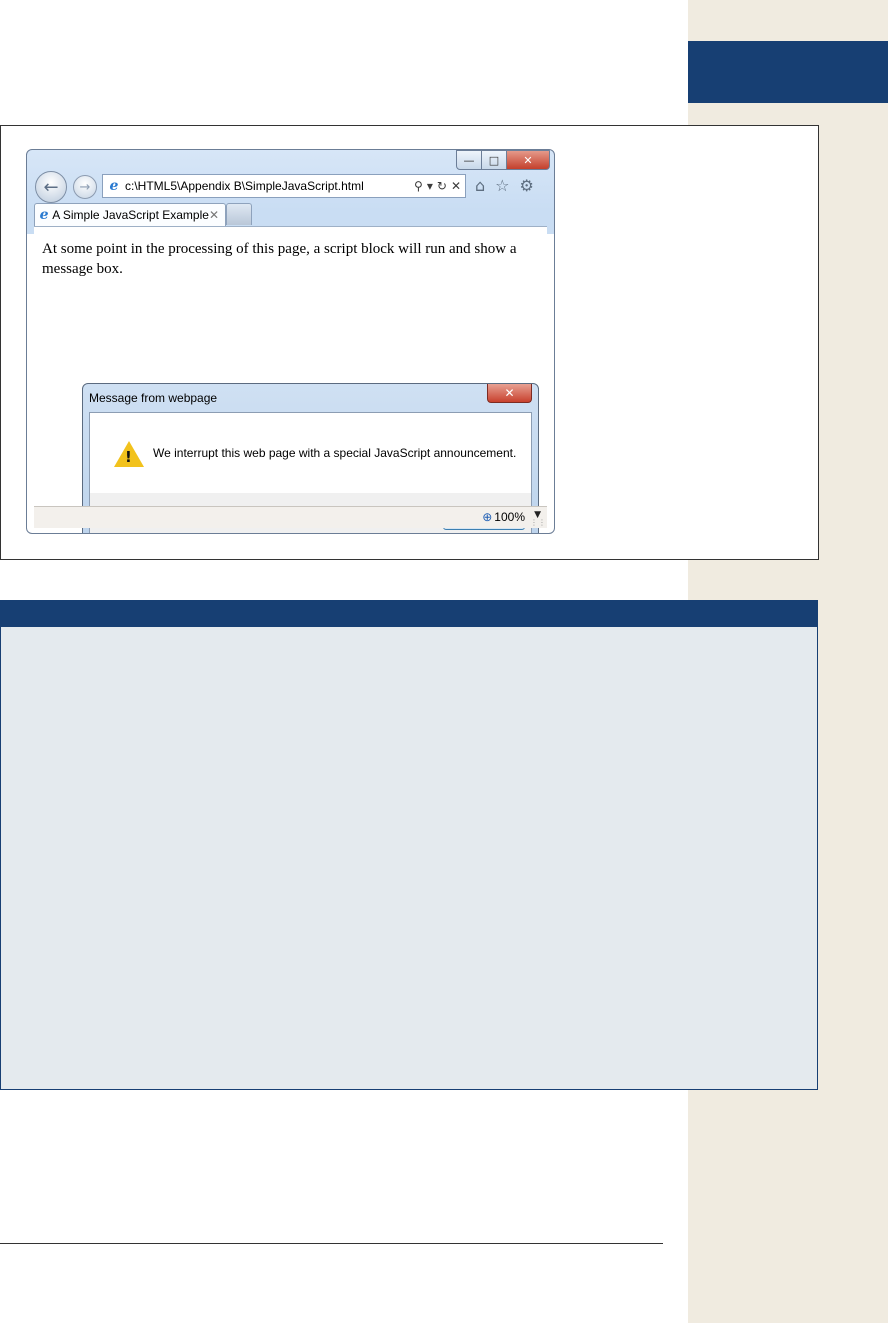 The width and height of the screenshot is (888, 1323). What do you see at coordinates (480, 185) in the screenshot?
I see `home-icon: ⌂` at bounding box center [480, 185].